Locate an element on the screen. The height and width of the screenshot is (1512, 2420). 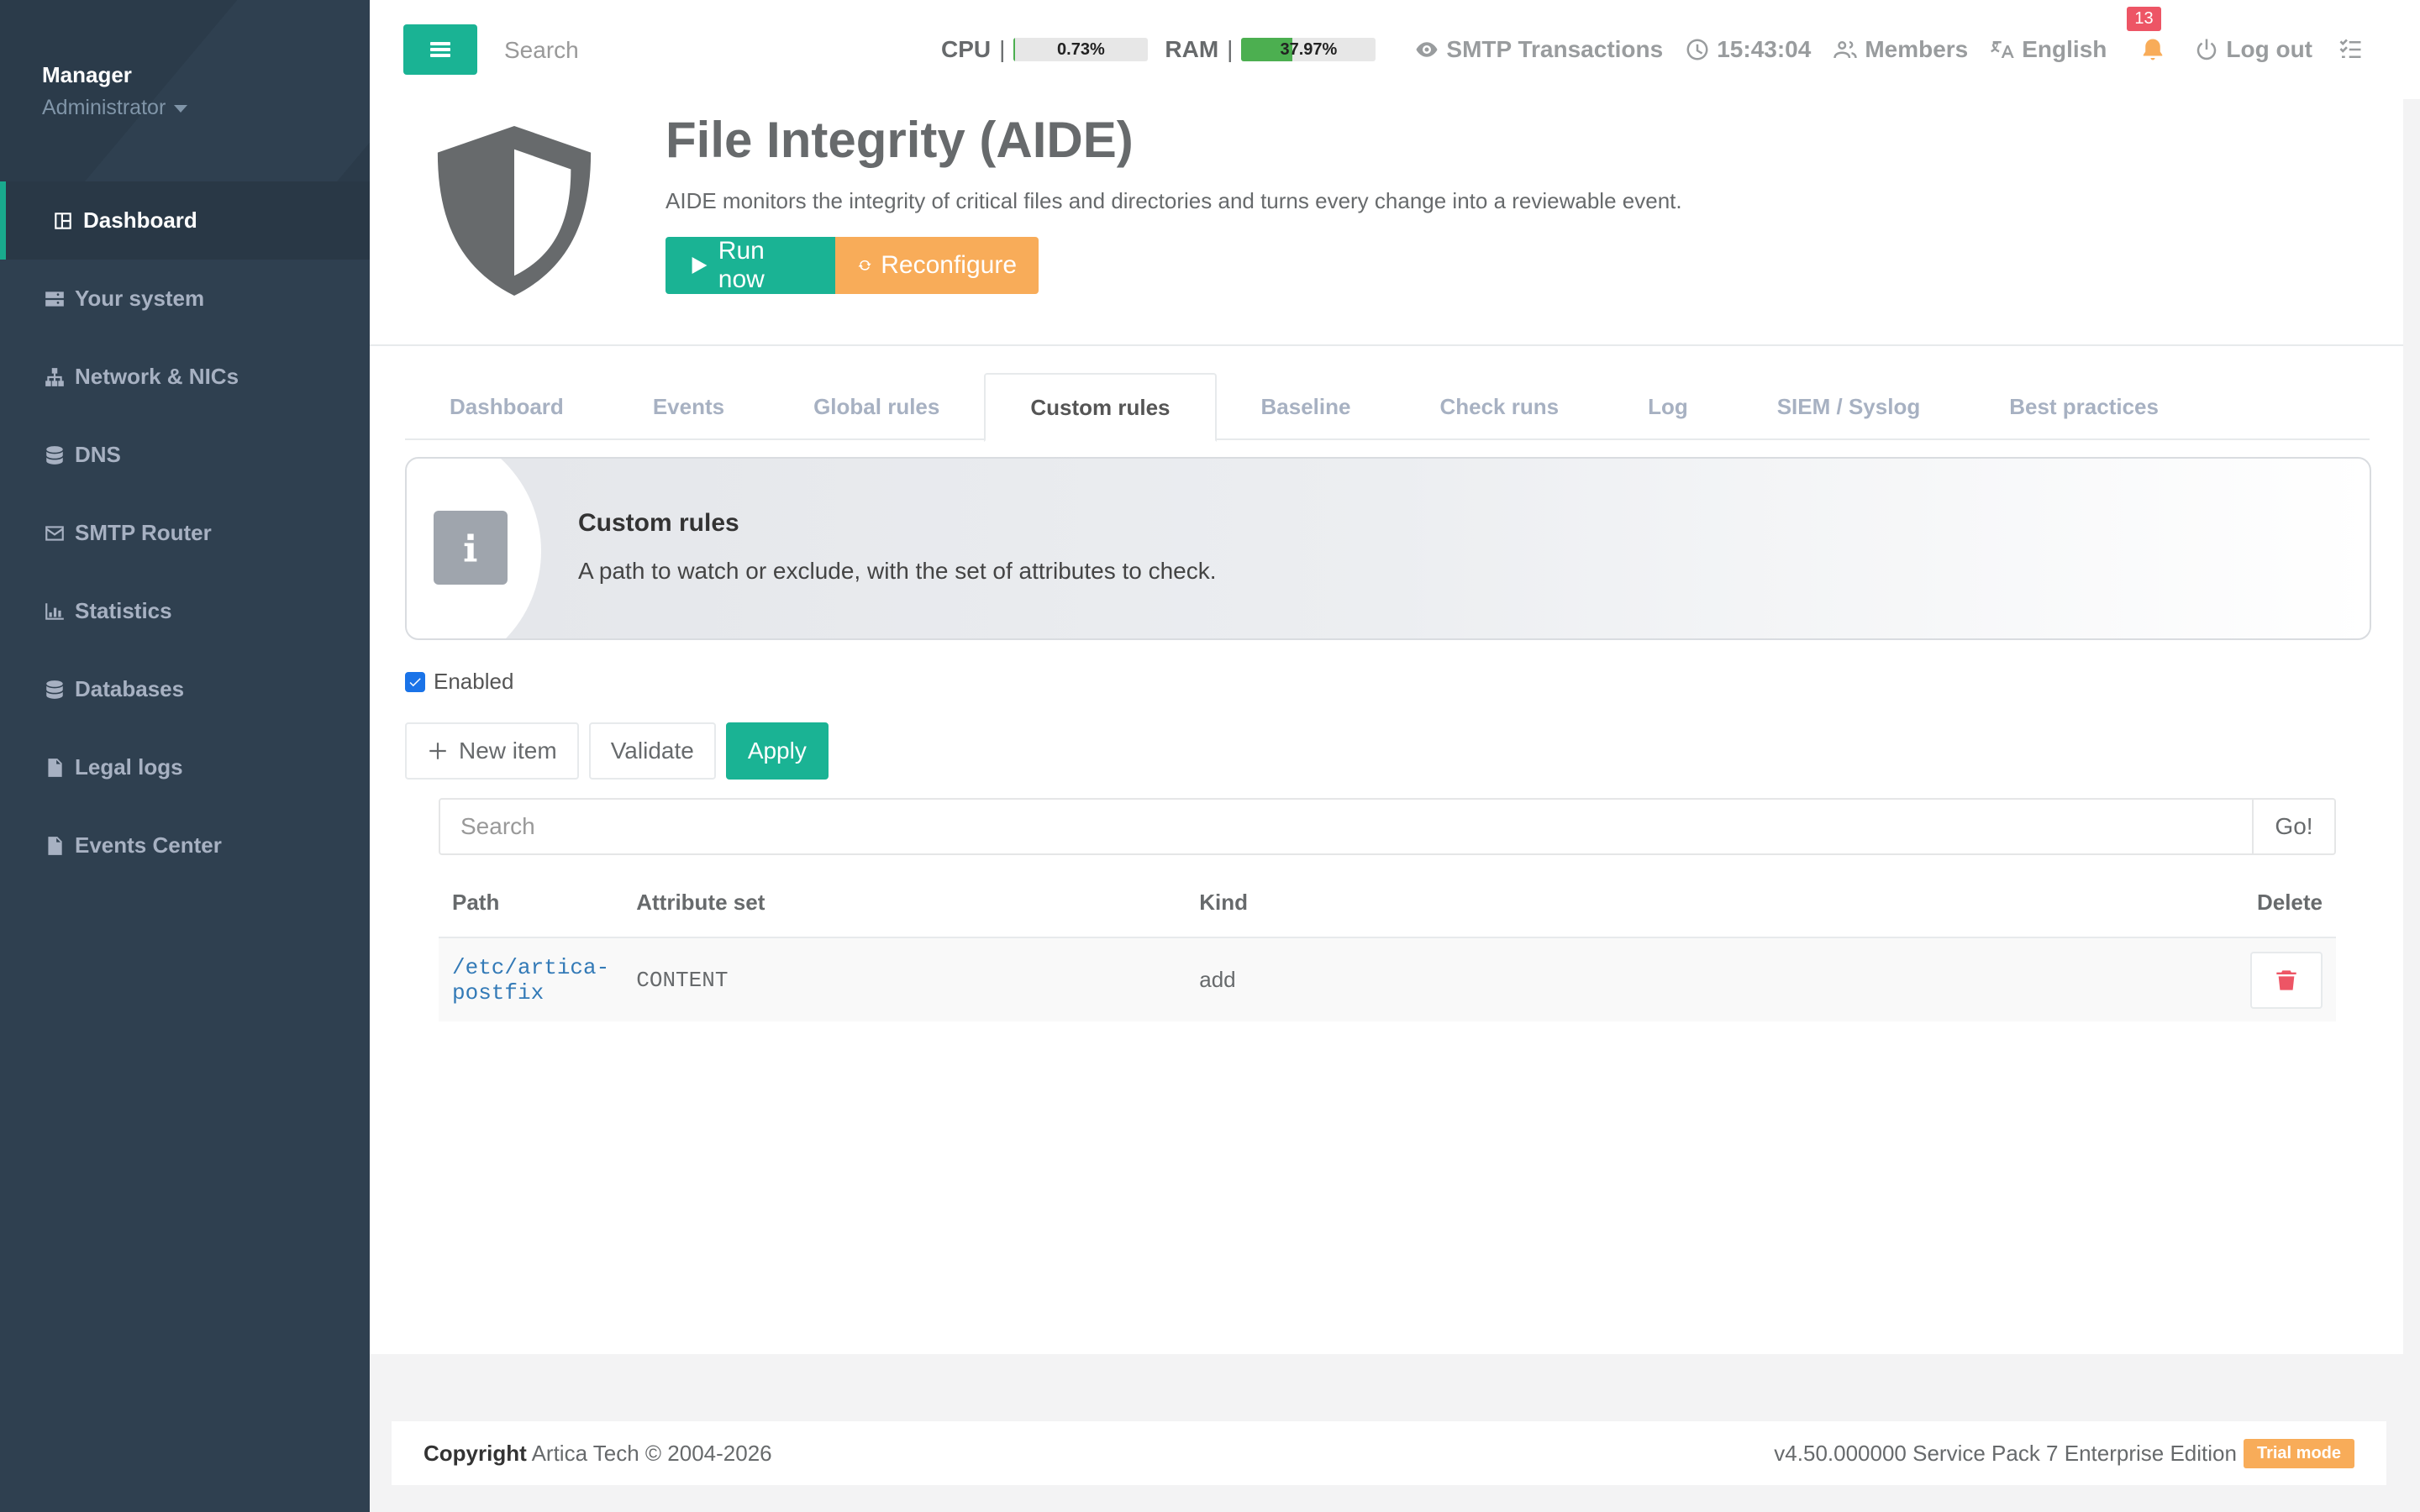
ram-bar: 37.97% is located at coordinates (1308, 49).